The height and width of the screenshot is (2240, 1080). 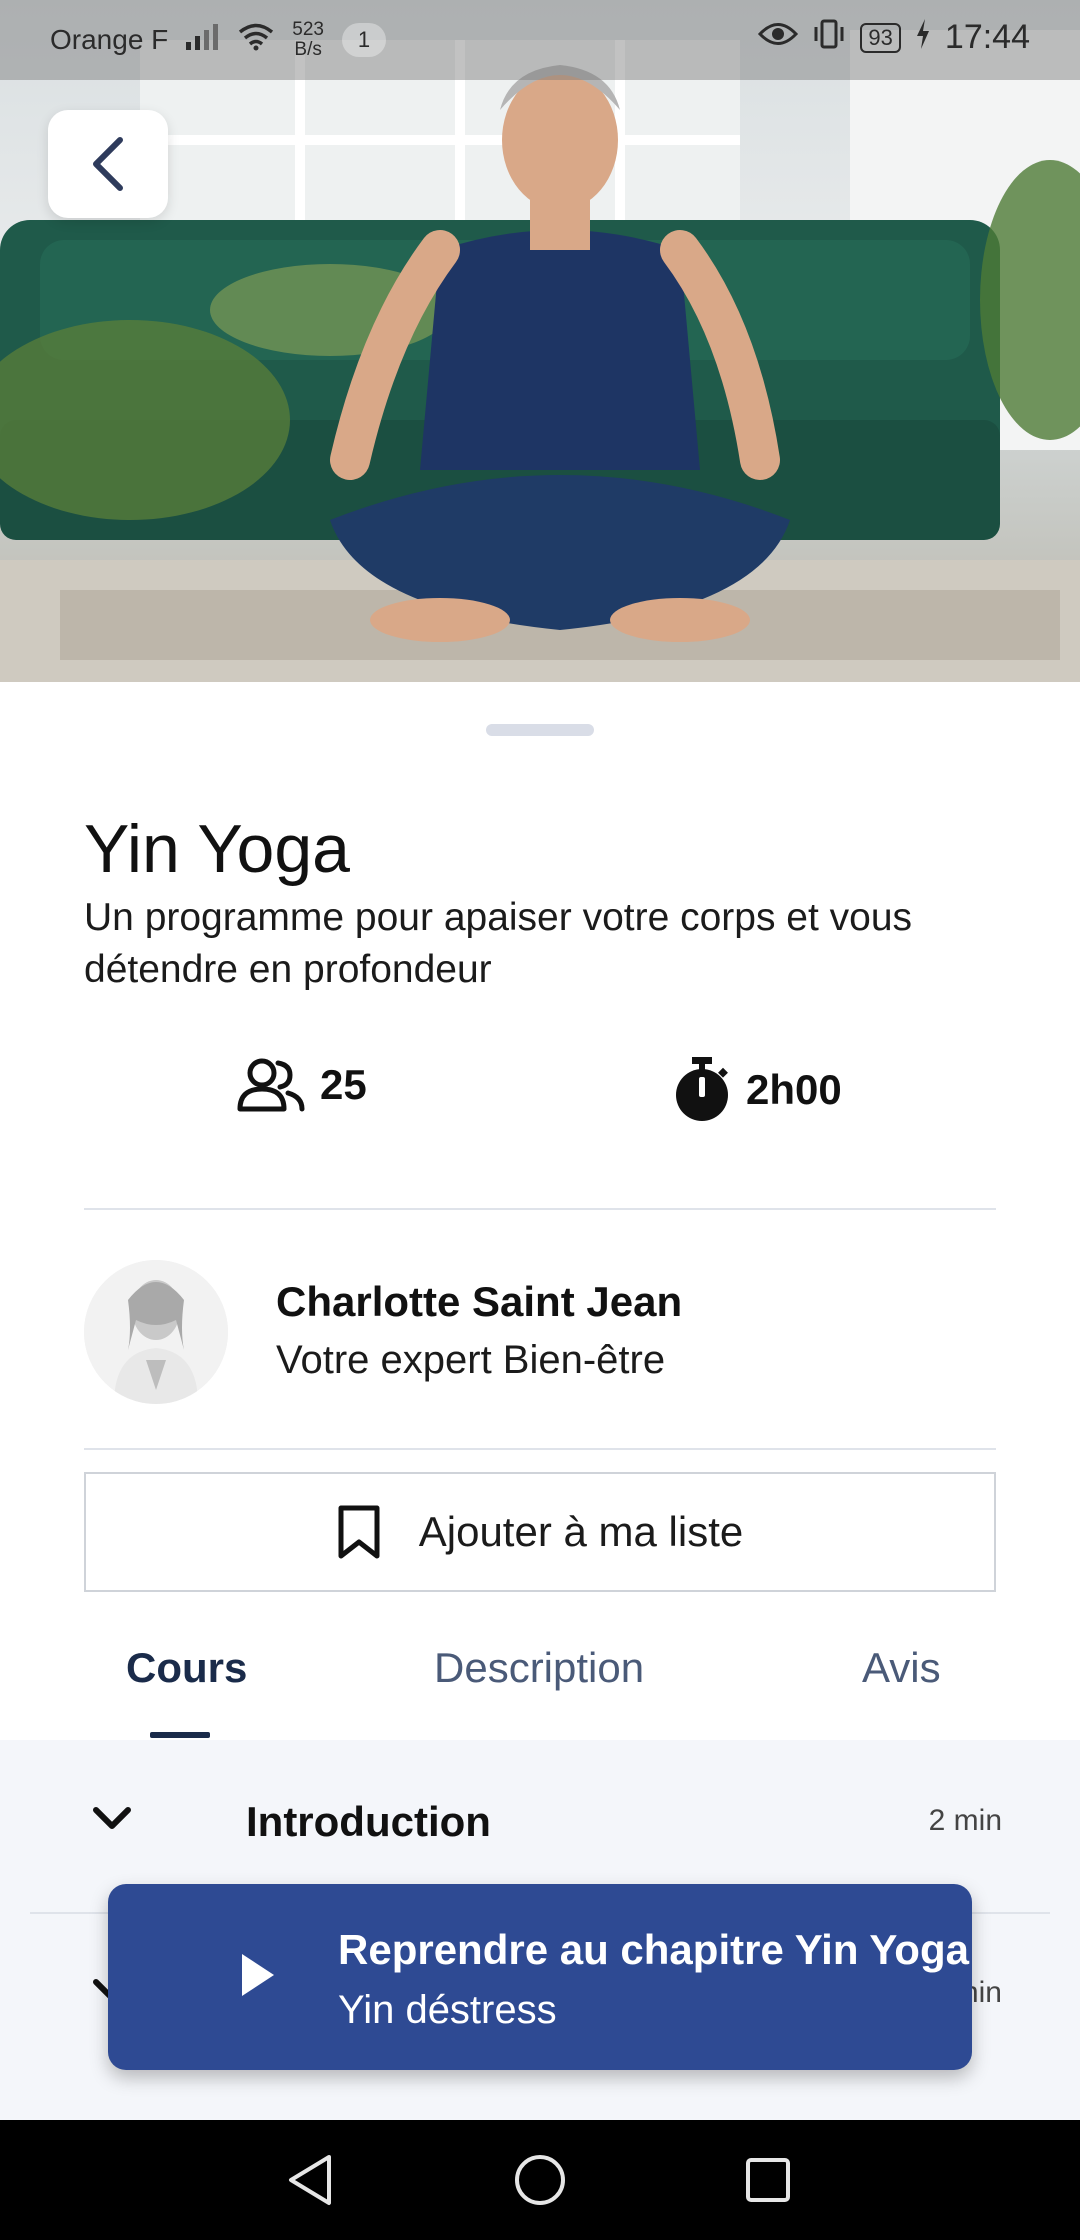 I want to click on chapter-title: Introduction, so click(x=368, y=1821).